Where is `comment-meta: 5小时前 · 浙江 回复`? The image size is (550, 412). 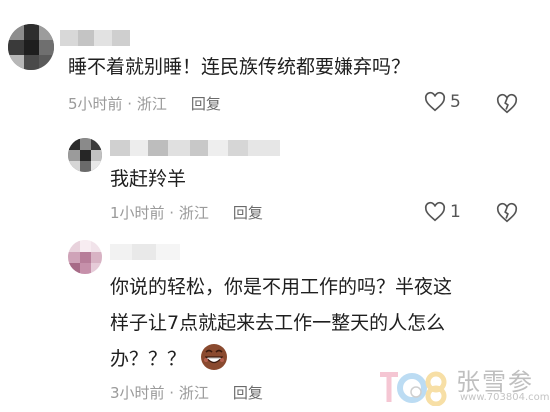 comment-meta: 5小时前 · 浙江 回复 is located at coordinates (144, 103).